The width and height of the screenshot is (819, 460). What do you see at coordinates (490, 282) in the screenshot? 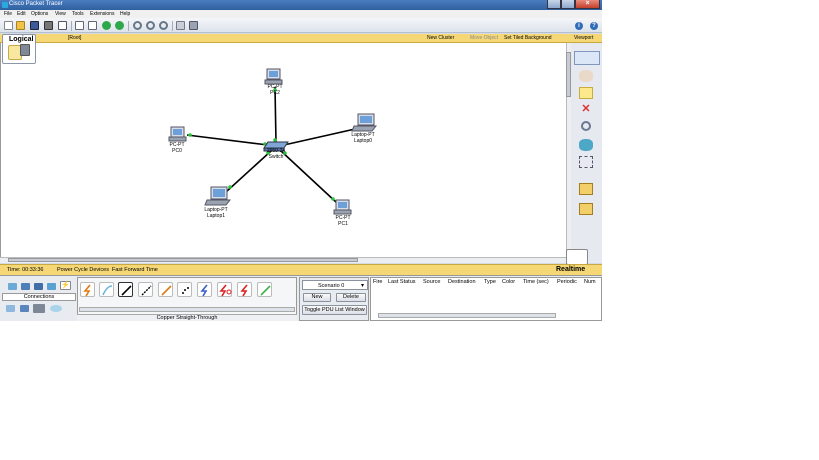
I see `pdu-column-header: Type` at bounding box center [490, 282].